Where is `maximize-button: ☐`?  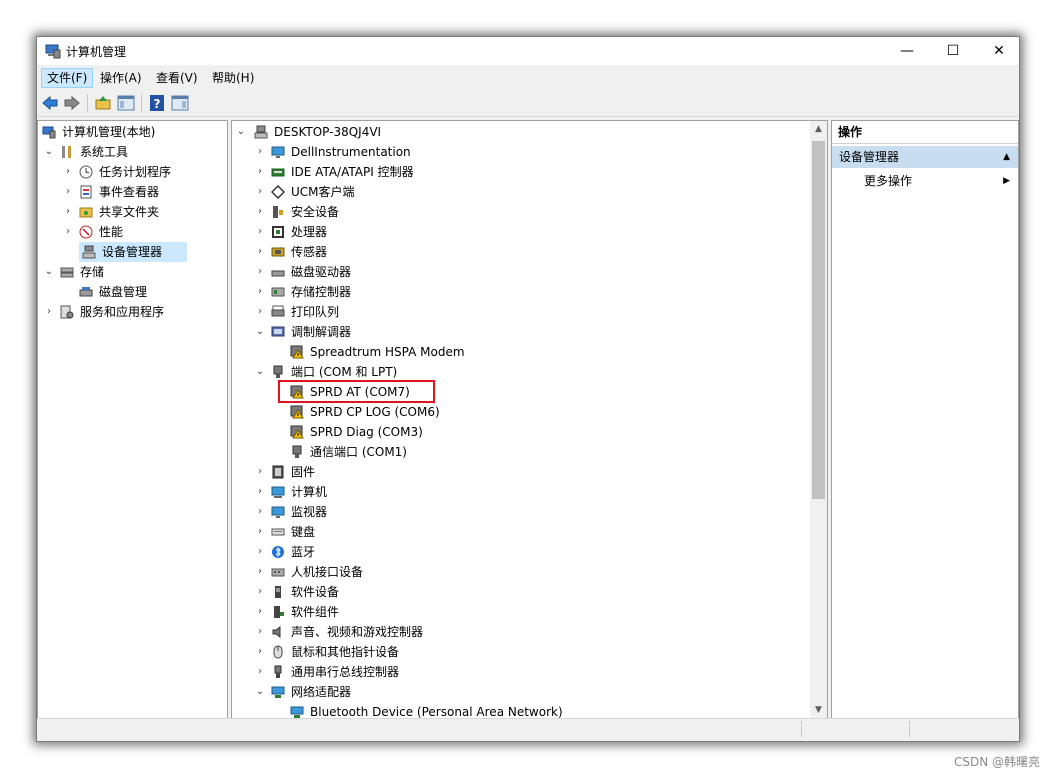 maximize-button: ☐ is located at coordinates (953, 51).